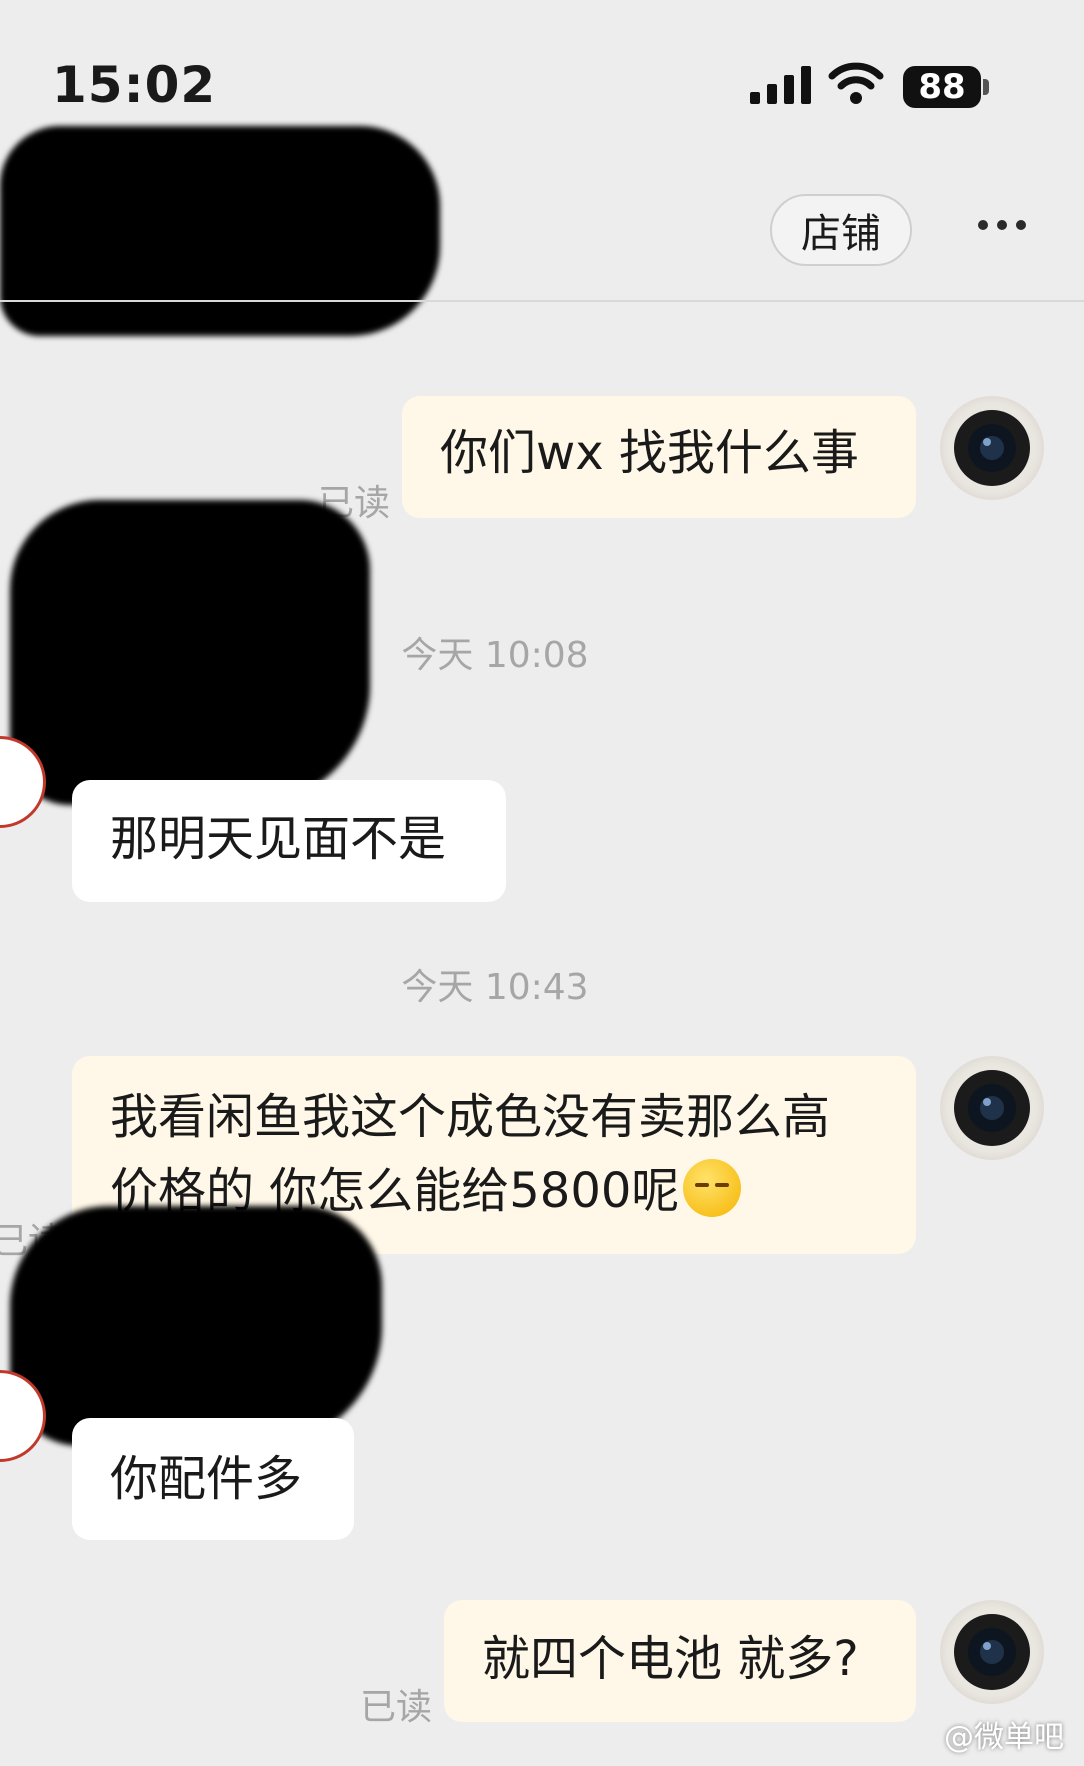 This screenshot has height=1766, width=1084. Describe the element at coordinates (841, 234) in the screenshot. I see `shop-button-label: 店铺` at that location.